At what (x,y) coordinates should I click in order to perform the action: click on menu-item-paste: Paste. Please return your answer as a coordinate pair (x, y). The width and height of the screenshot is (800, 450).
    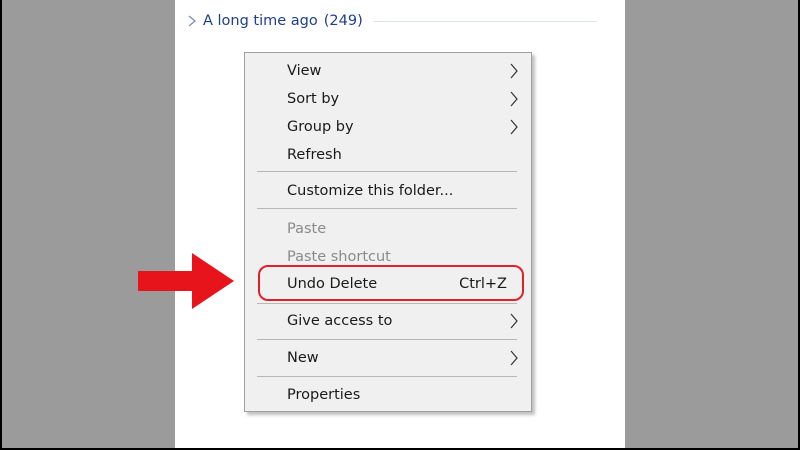
    Looking at the image, I should click on (388, 229).